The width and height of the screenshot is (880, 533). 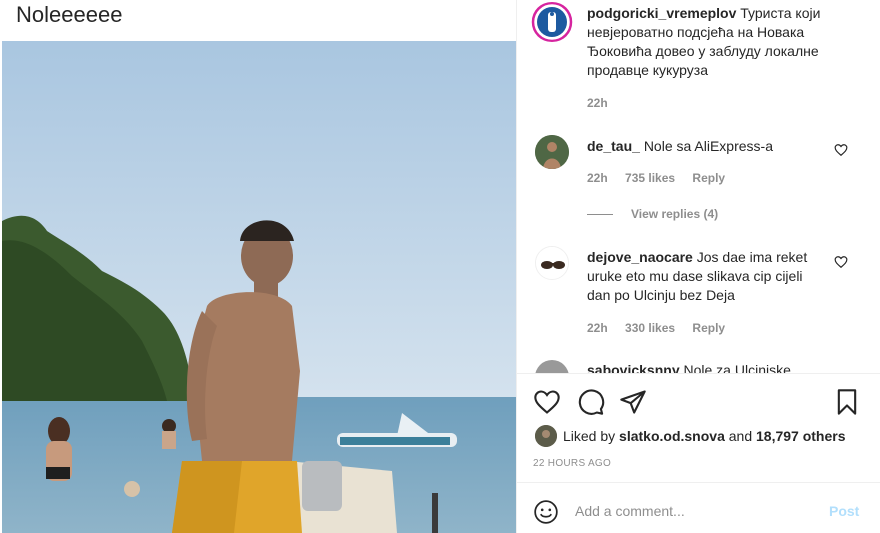 What do you see at coordinates (591, 402) in the screenshot?
I see `comment-icon` at bounding box center [591, 402].